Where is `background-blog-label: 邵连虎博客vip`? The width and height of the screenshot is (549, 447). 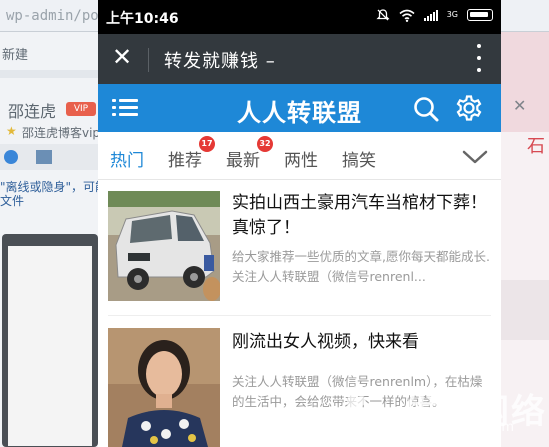
background-blog-label: 邵连虎博客vip is located at coordinates (61, 133).